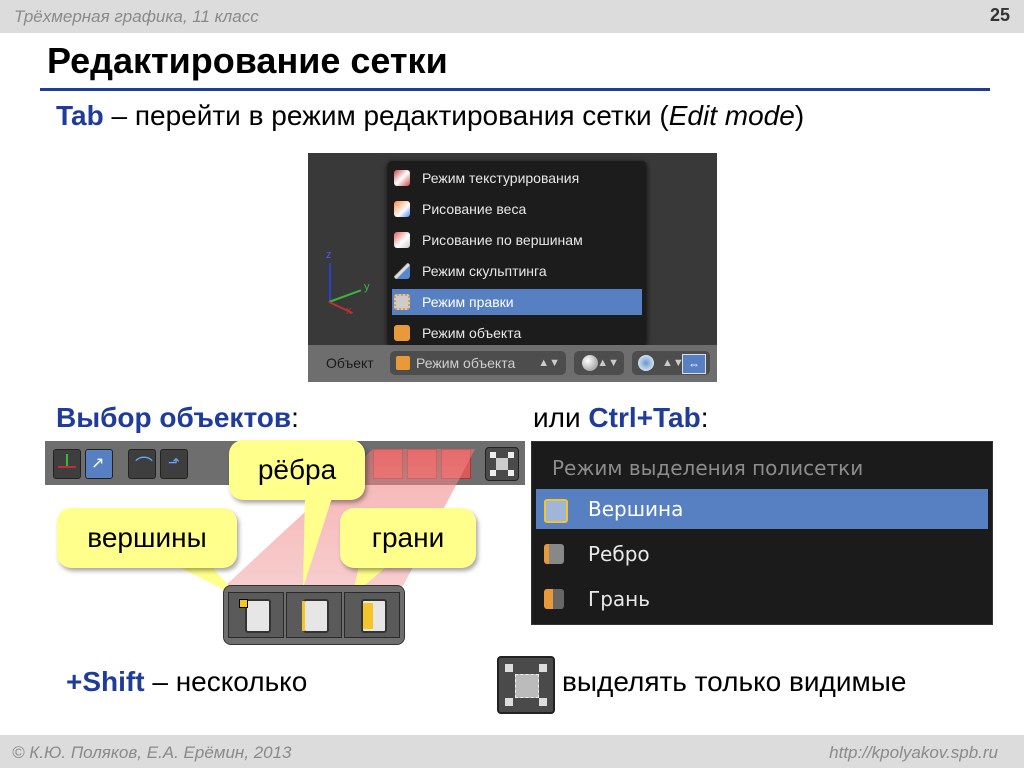  I want to click on menu-item-label: Режим текстурирования, so click(501, 178).